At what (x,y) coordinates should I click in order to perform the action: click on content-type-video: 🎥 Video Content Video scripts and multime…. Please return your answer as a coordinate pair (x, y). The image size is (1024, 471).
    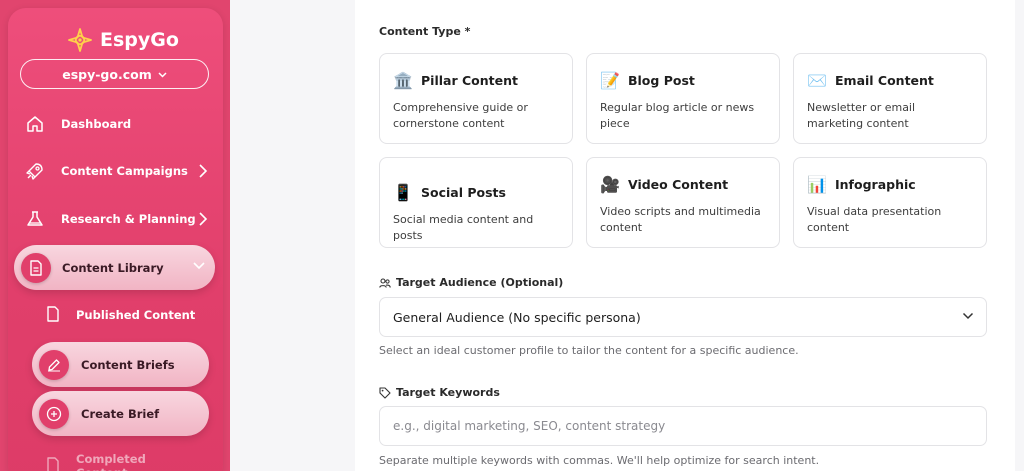
    Looking at the image, I should click on (683, 202).